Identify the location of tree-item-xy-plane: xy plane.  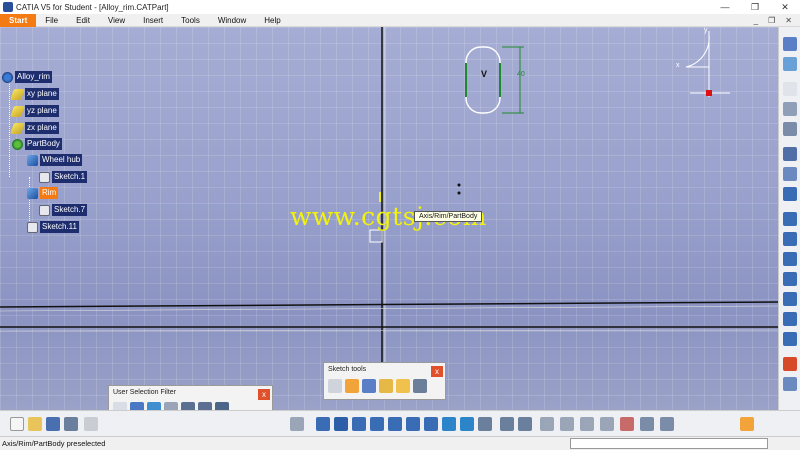
(34, 94).